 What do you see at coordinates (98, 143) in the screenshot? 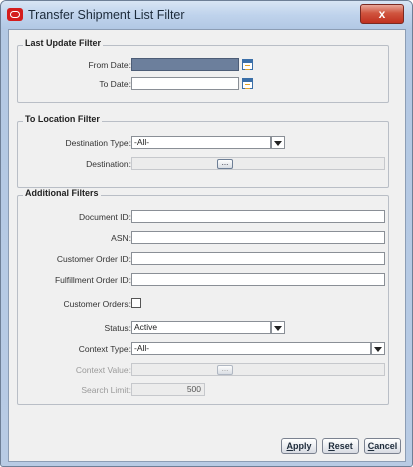
I see `destination-type-label: Destination Type:` at bounding box center [98, 143].